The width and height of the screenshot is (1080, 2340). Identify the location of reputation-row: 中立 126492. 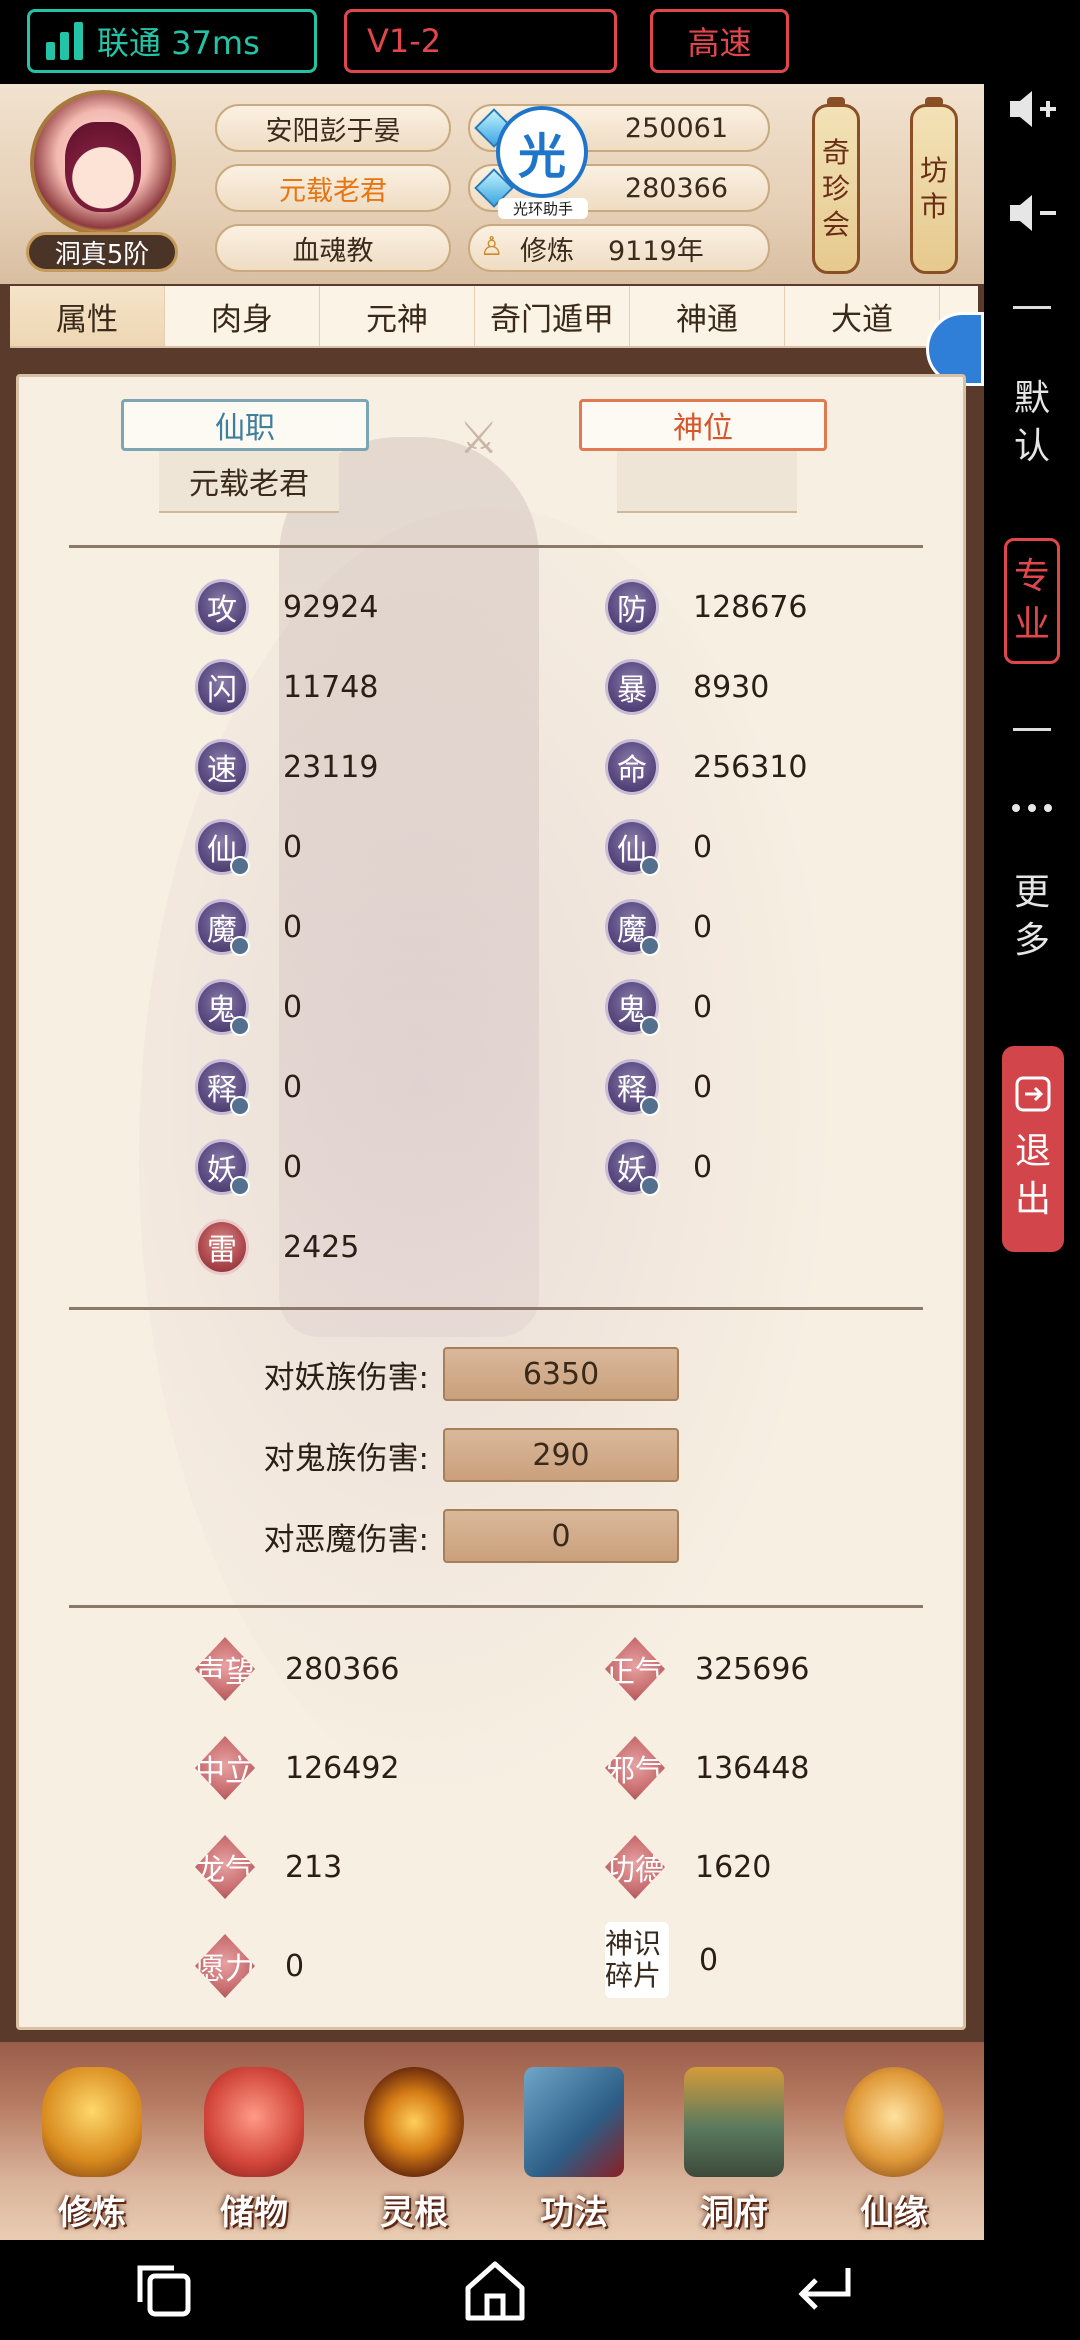
(297, 1768).